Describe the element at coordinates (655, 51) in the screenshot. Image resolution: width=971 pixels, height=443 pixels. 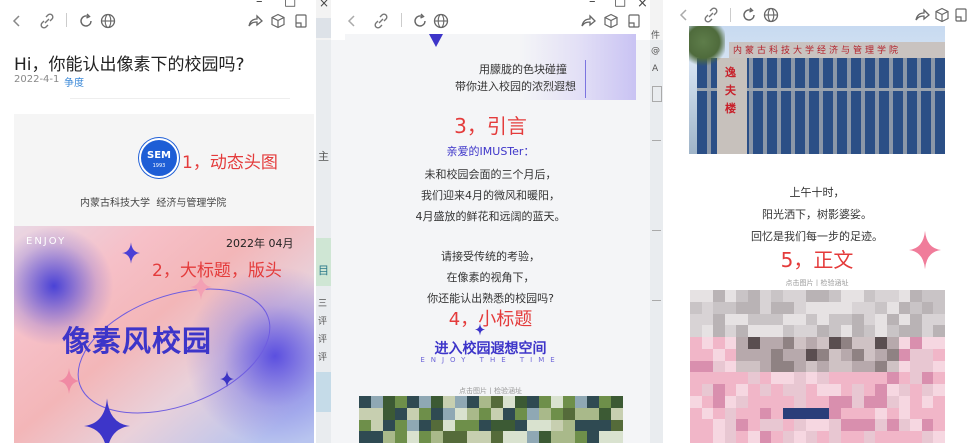
I see `bg-side-item: @` at that location.